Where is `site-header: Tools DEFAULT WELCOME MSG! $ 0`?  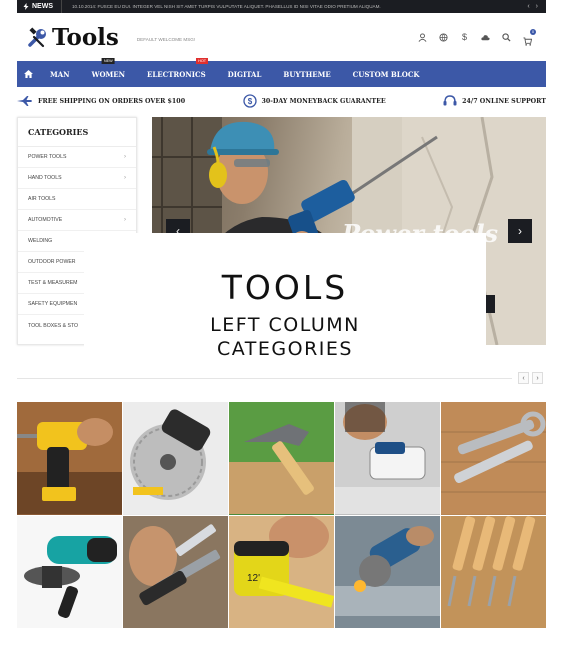 site-header: Tools DEFAULT WELCOME MSG! $ 0 is located at coordinates (281, 37).